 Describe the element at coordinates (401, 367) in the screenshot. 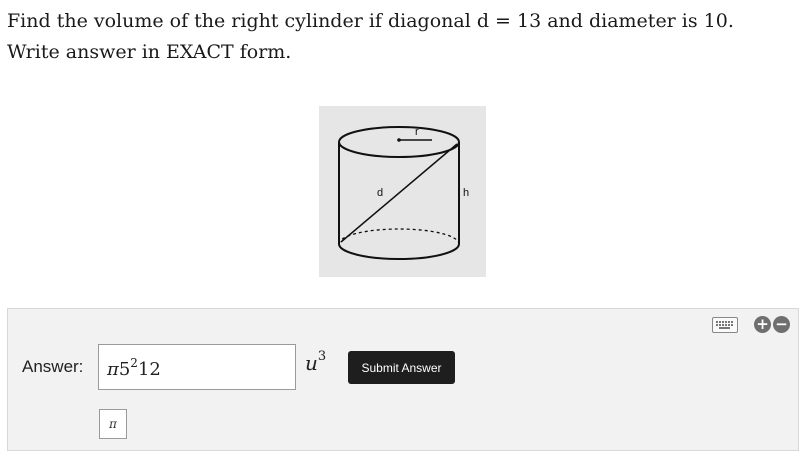

I see `submit-answer-button: Submit Answer` at that location.